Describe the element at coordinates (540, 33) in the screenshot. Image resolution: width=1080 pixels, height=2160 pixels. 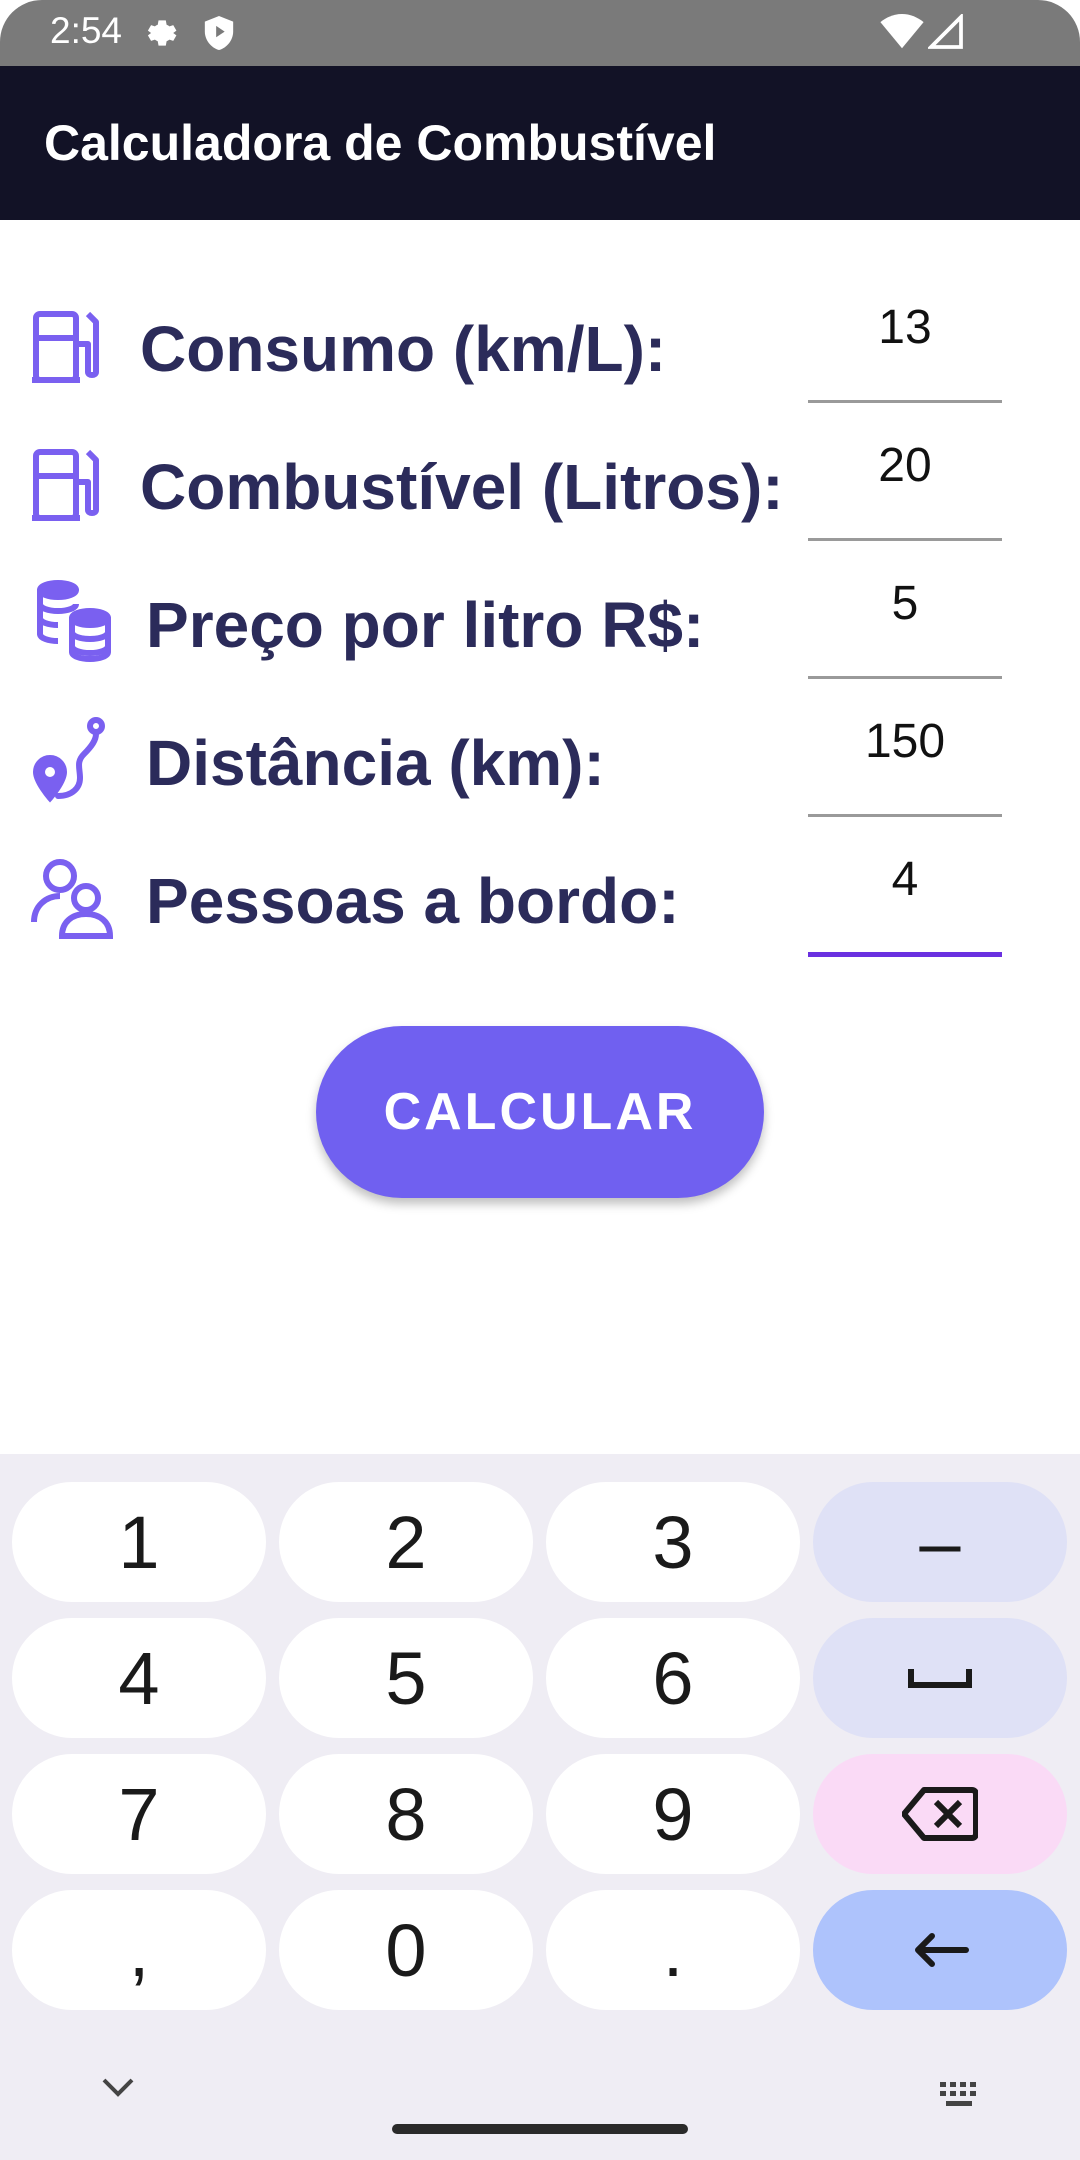
I see `status-bar: 2:54` at that location.